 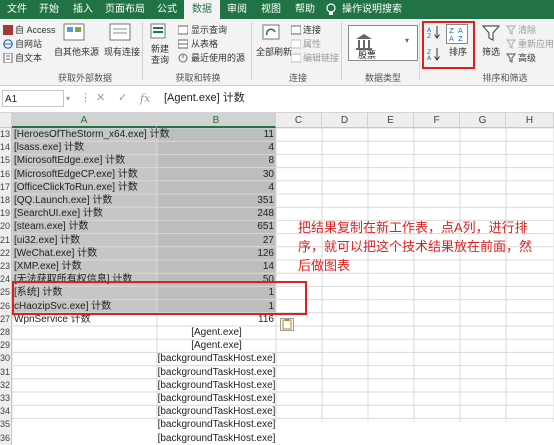 What do you see at coordinates (216, 200) in the screenshot?
I see `cell-b: 351` at bounding box center [216, 200].